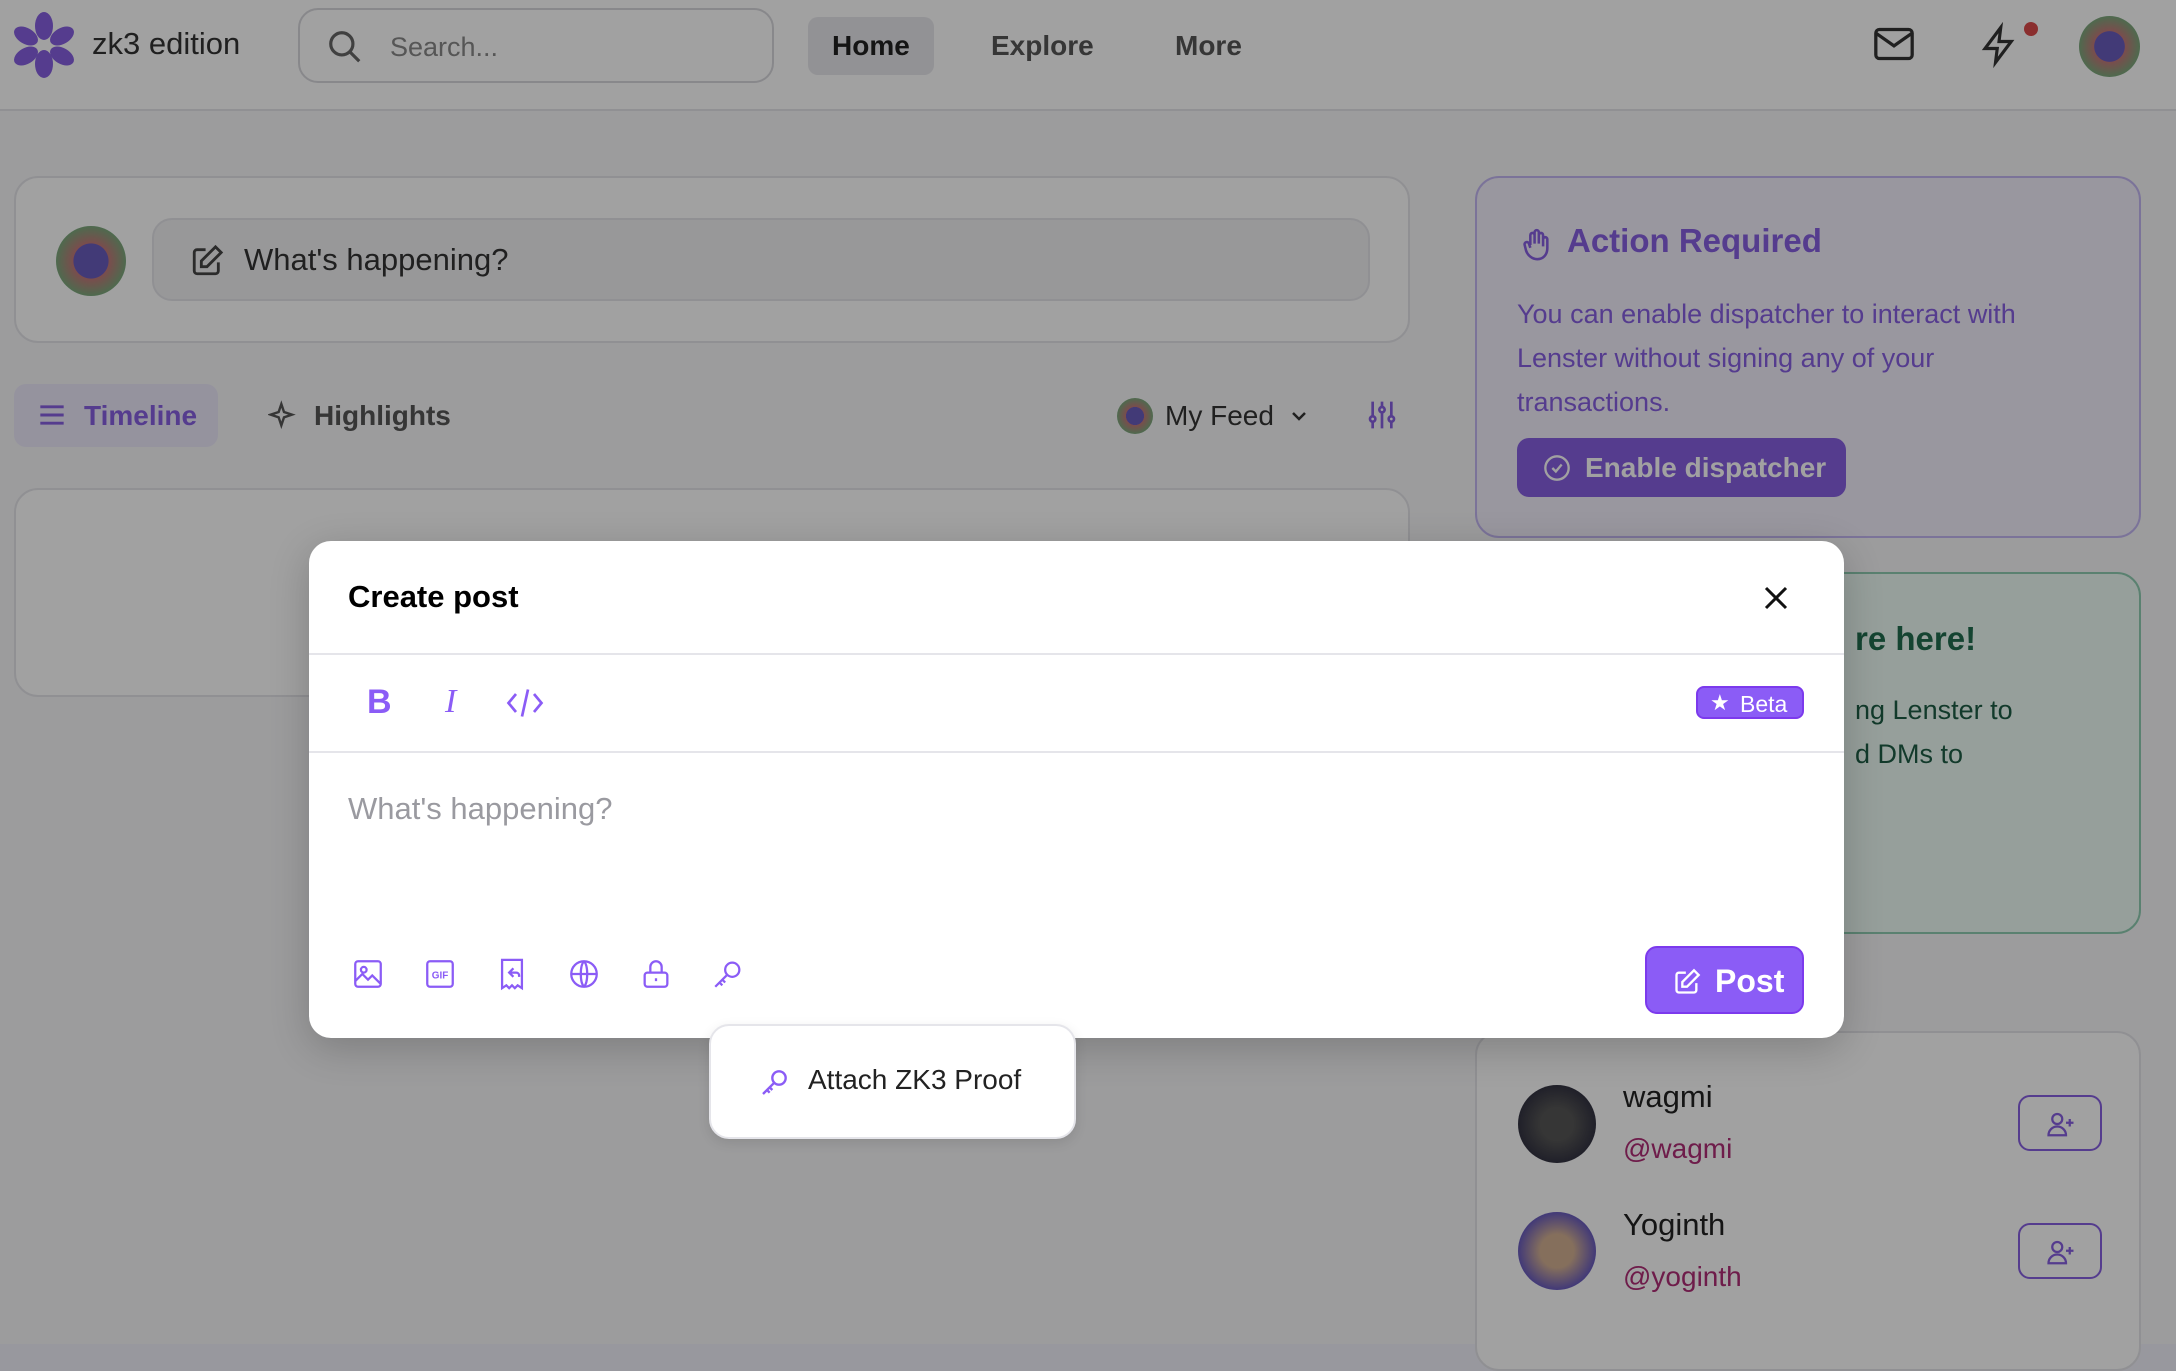  I want to click on promo-title: re here!, so click(1916, 638).